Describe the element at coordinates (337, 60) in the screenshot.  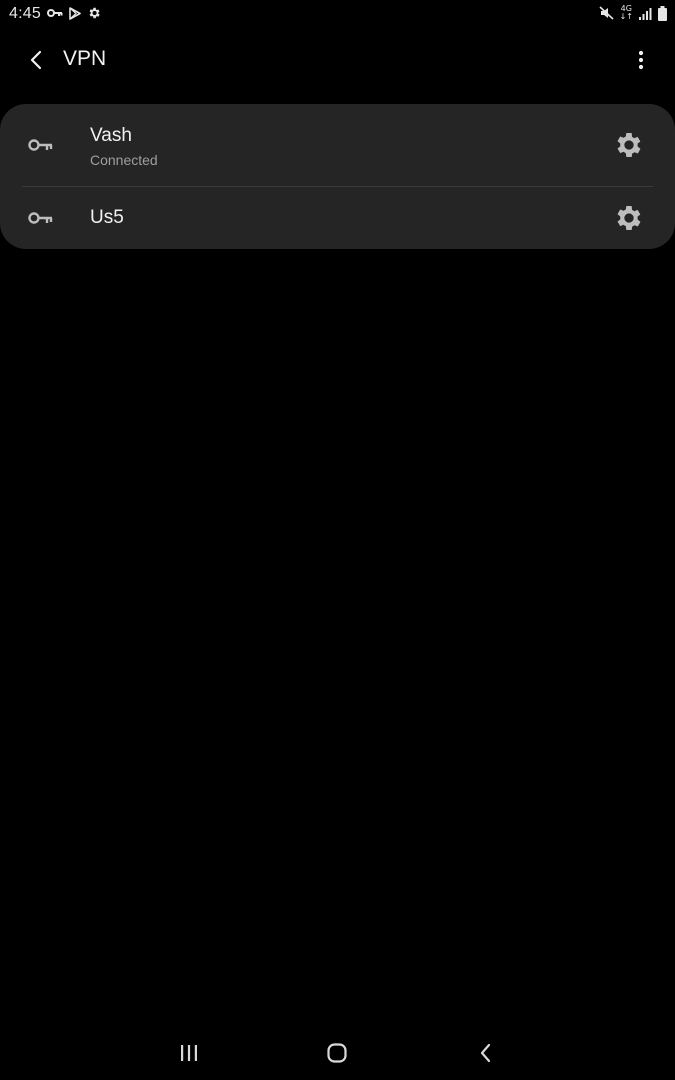
I see `app-bar: VPN` at that location.